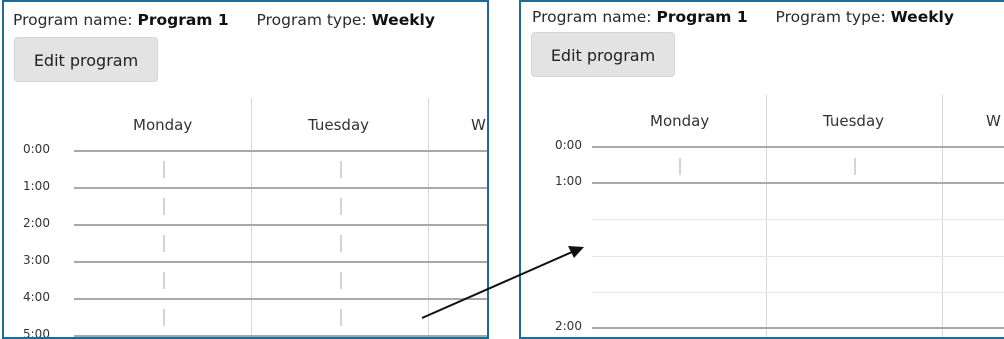 The image size is (1004, 339). Describe the element at coordinates (36, 297) in the screenshot. I see `time-label: 4:00` at that location.